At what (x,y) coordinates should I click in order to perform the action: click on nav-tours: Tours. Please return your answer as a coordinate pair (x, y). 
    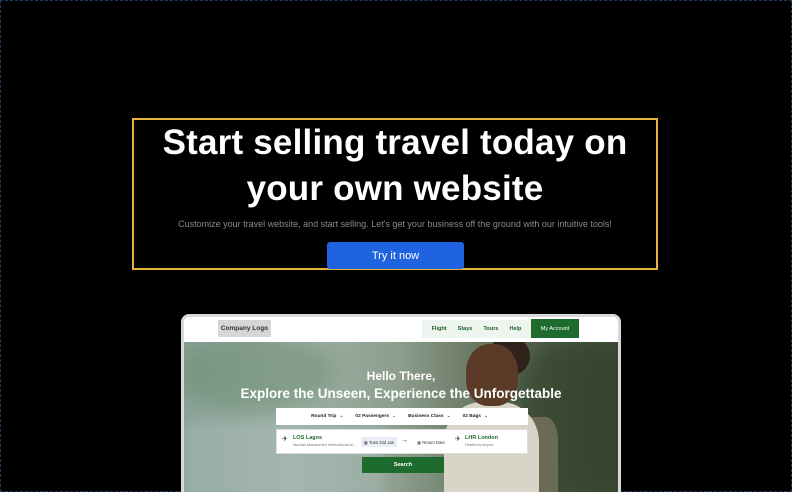
    Looking at the image, I should click on (490, 329).